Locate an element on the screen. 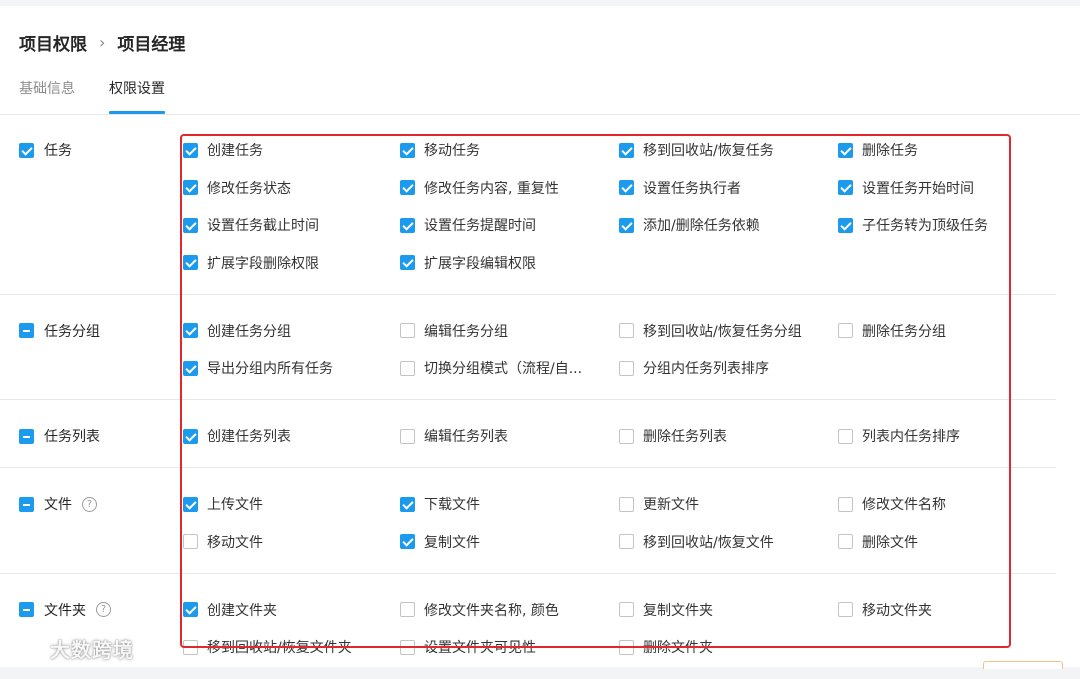 This screenshot has width=1080, height=679. permission-item: 复制文件夹 is located at coordinates (666, 610).